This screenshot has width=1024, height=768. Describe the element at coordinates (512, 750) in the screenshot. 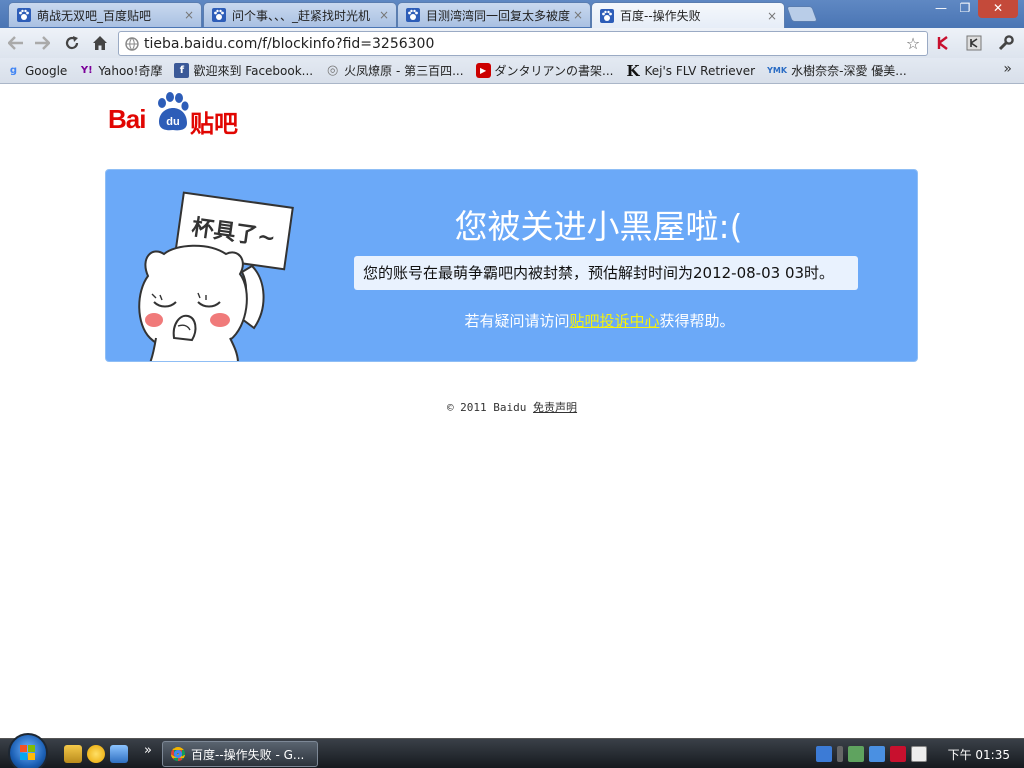

I see `windows-taskbar: » 百度--操作失败 - G... 下午 01:35` at that location.